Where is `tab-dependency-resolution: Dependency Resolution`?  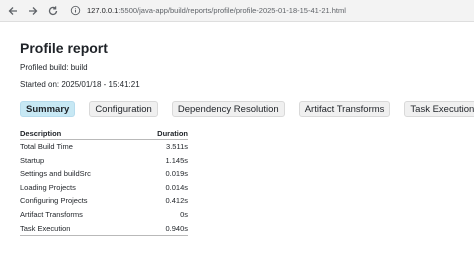 tab-dependency-resolution: Dependency Resolution is located at coordinates (228, 109).